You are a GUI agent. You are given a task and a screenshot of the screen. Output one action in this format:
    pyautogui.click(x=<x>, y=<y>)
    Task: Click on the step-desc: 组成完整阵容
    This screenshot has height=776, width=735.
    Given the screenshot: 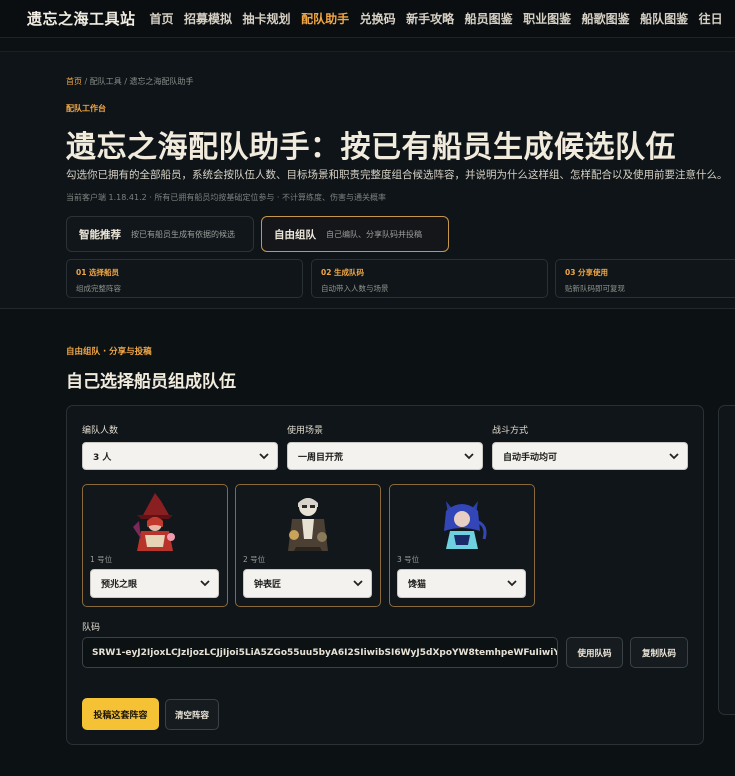 What is the action you would take?
    pyautogui.click(x=98, y=288)
    